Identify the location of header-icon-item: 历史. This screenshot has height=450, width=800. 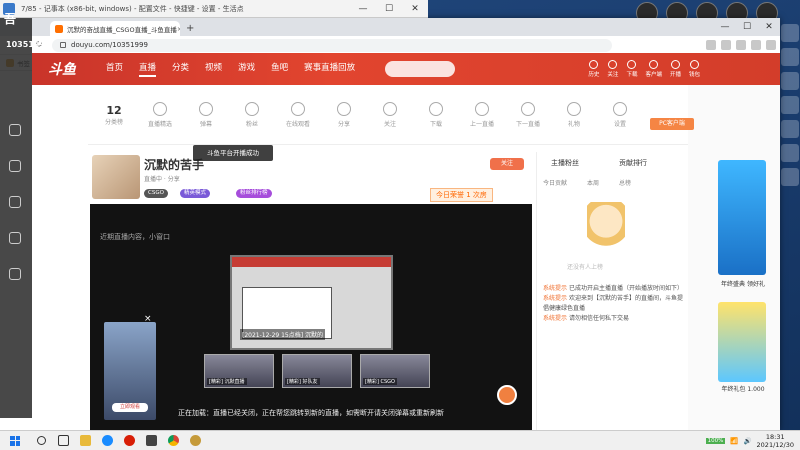
(593, 69).